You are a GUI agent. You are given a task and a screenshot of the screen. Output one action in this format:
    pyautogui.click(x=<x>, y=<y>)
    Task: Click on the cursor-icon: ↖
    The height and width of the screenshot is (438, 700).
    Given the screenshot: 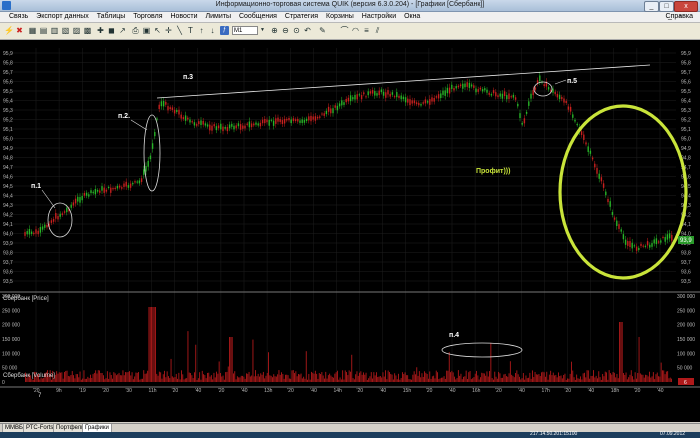 What is the action you would take?
    pyautogui.click(x=157, y=30)
    